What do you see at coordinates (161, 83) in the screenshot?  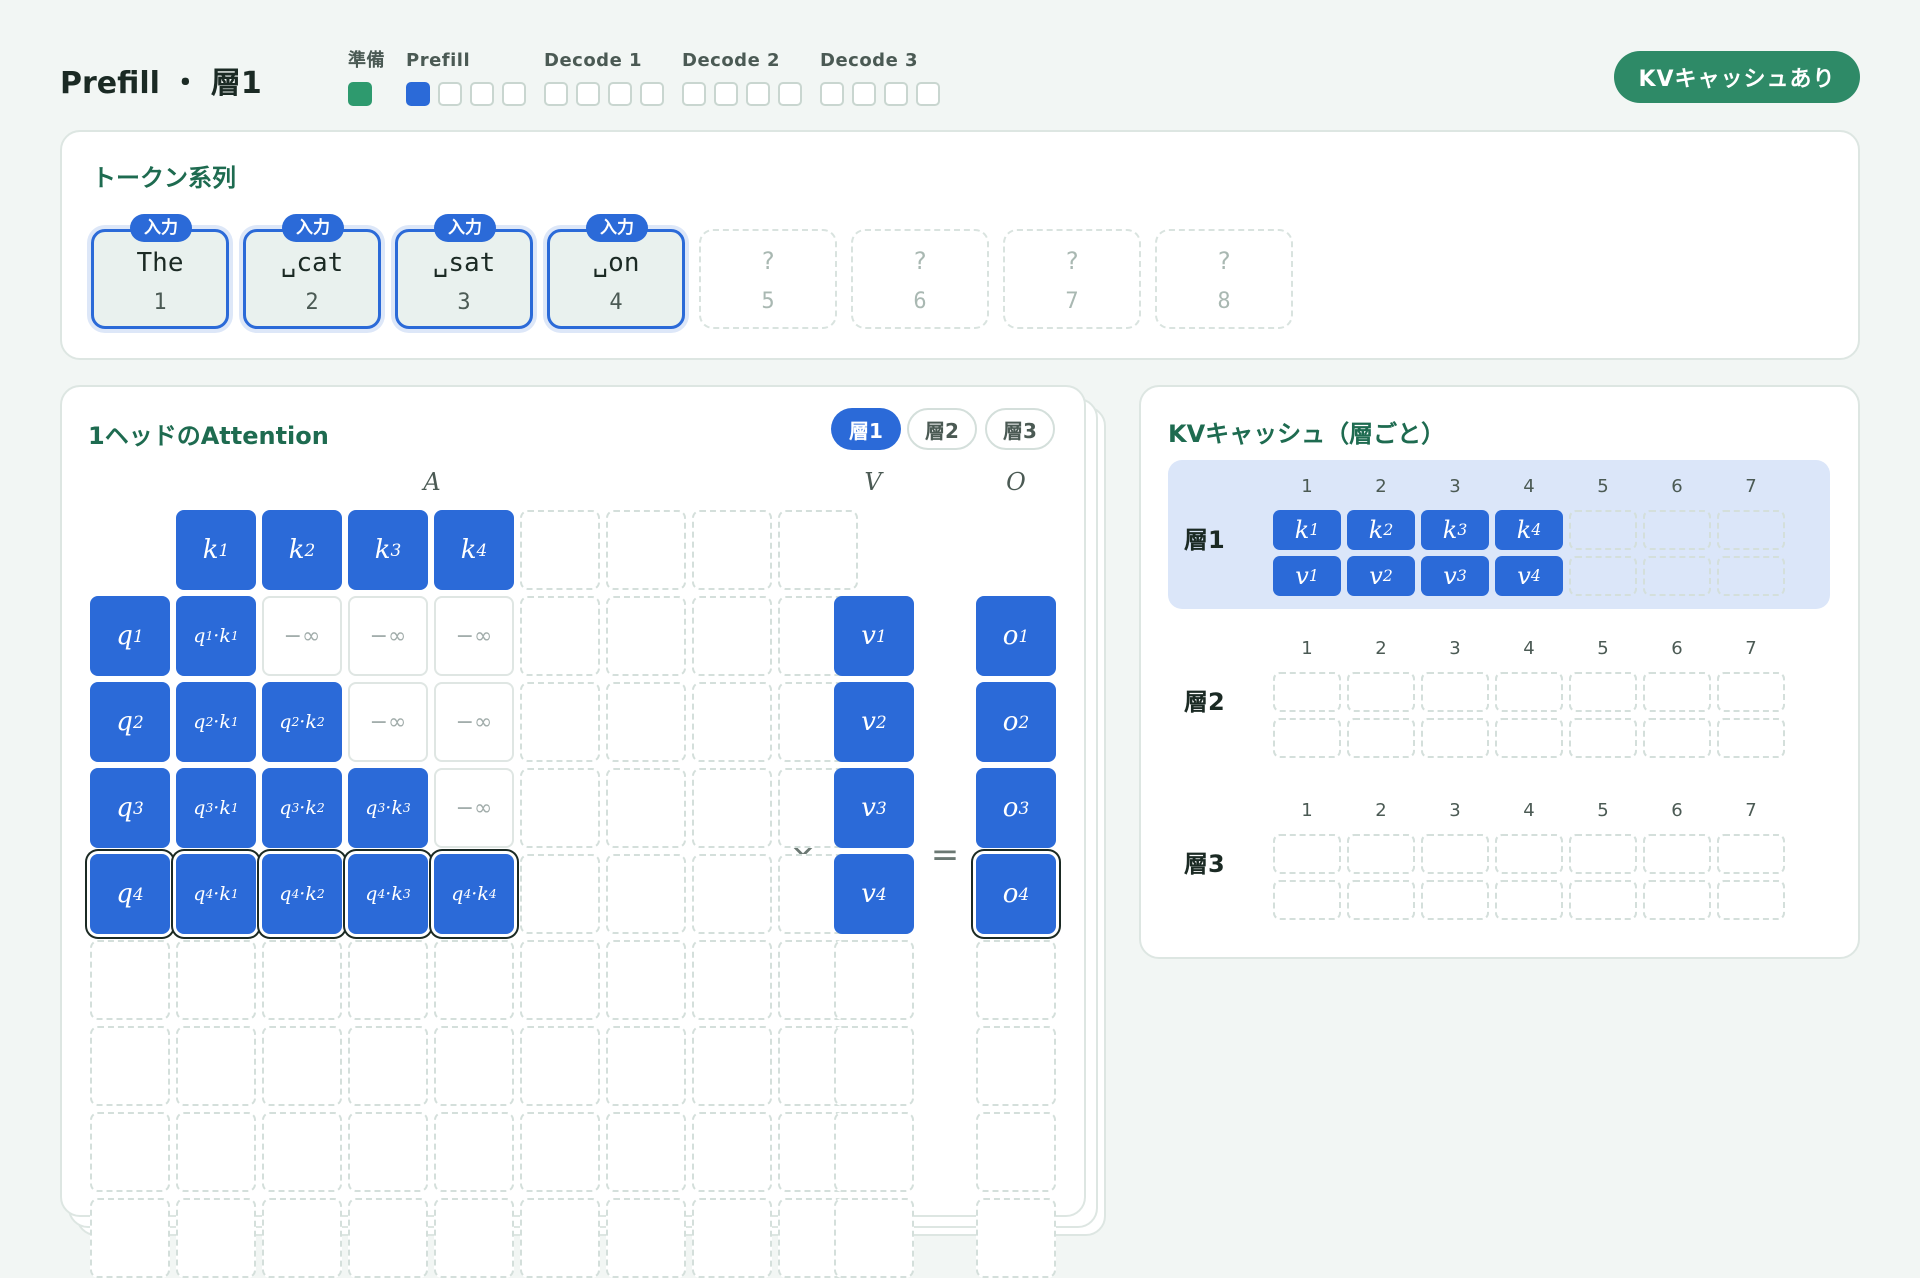 I see `page-title: Prefill ・ 層1` at bounding box center [161, 83].